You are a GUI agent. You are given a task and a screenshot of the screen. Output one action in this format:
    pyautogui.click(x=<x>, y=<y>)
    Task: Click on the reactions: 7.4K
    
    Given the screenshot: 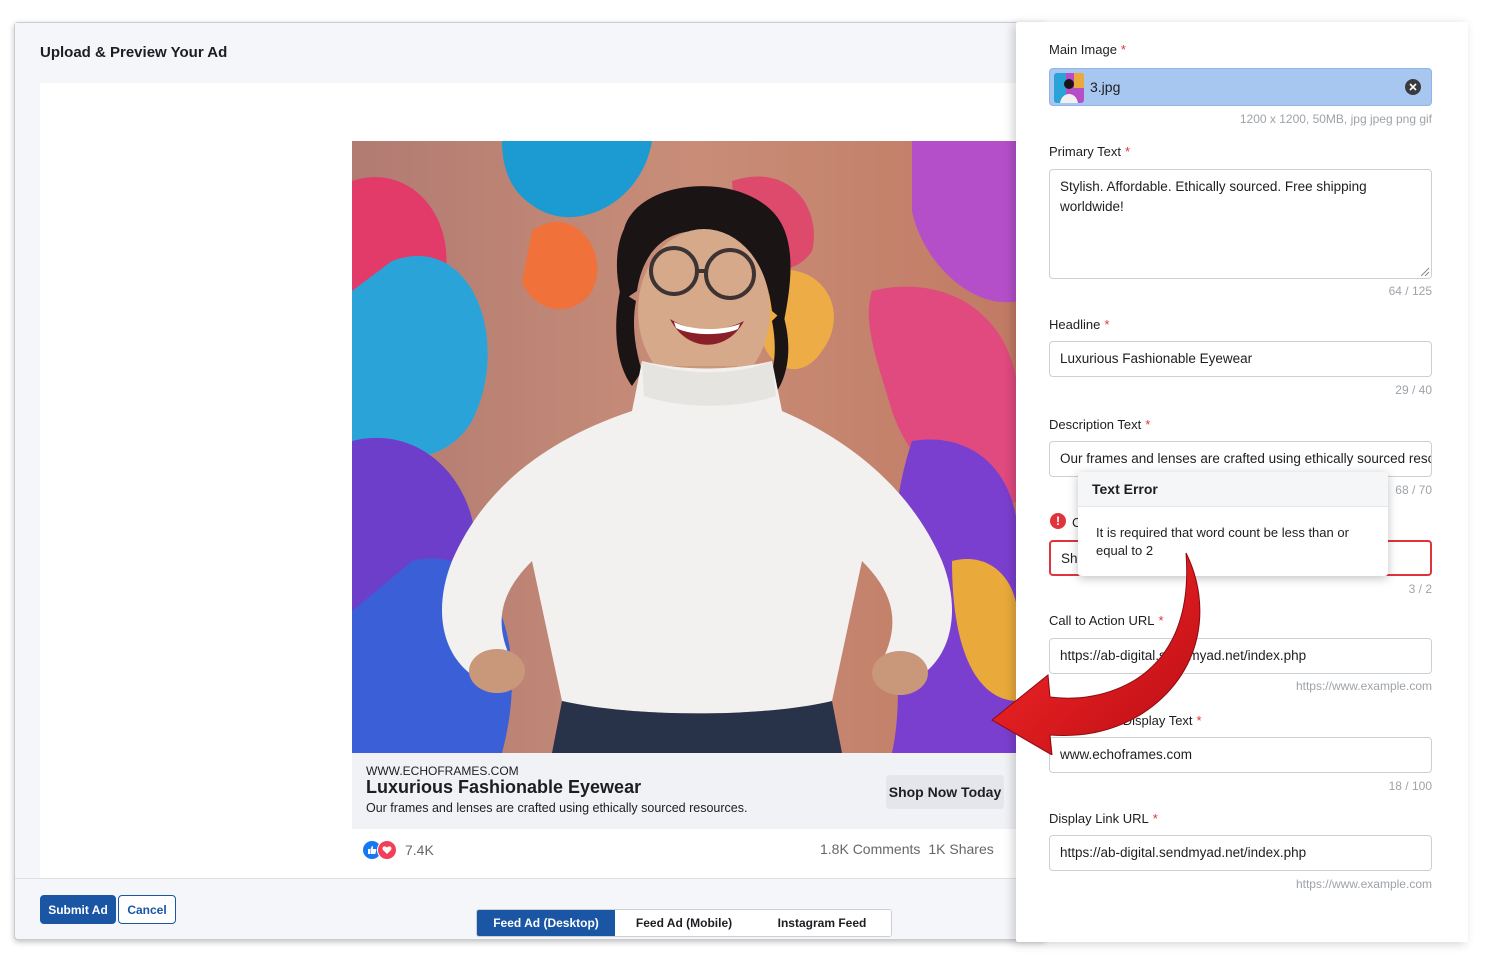 What is the action you would take?
    pyautogui.click(x=398, y=850)
    